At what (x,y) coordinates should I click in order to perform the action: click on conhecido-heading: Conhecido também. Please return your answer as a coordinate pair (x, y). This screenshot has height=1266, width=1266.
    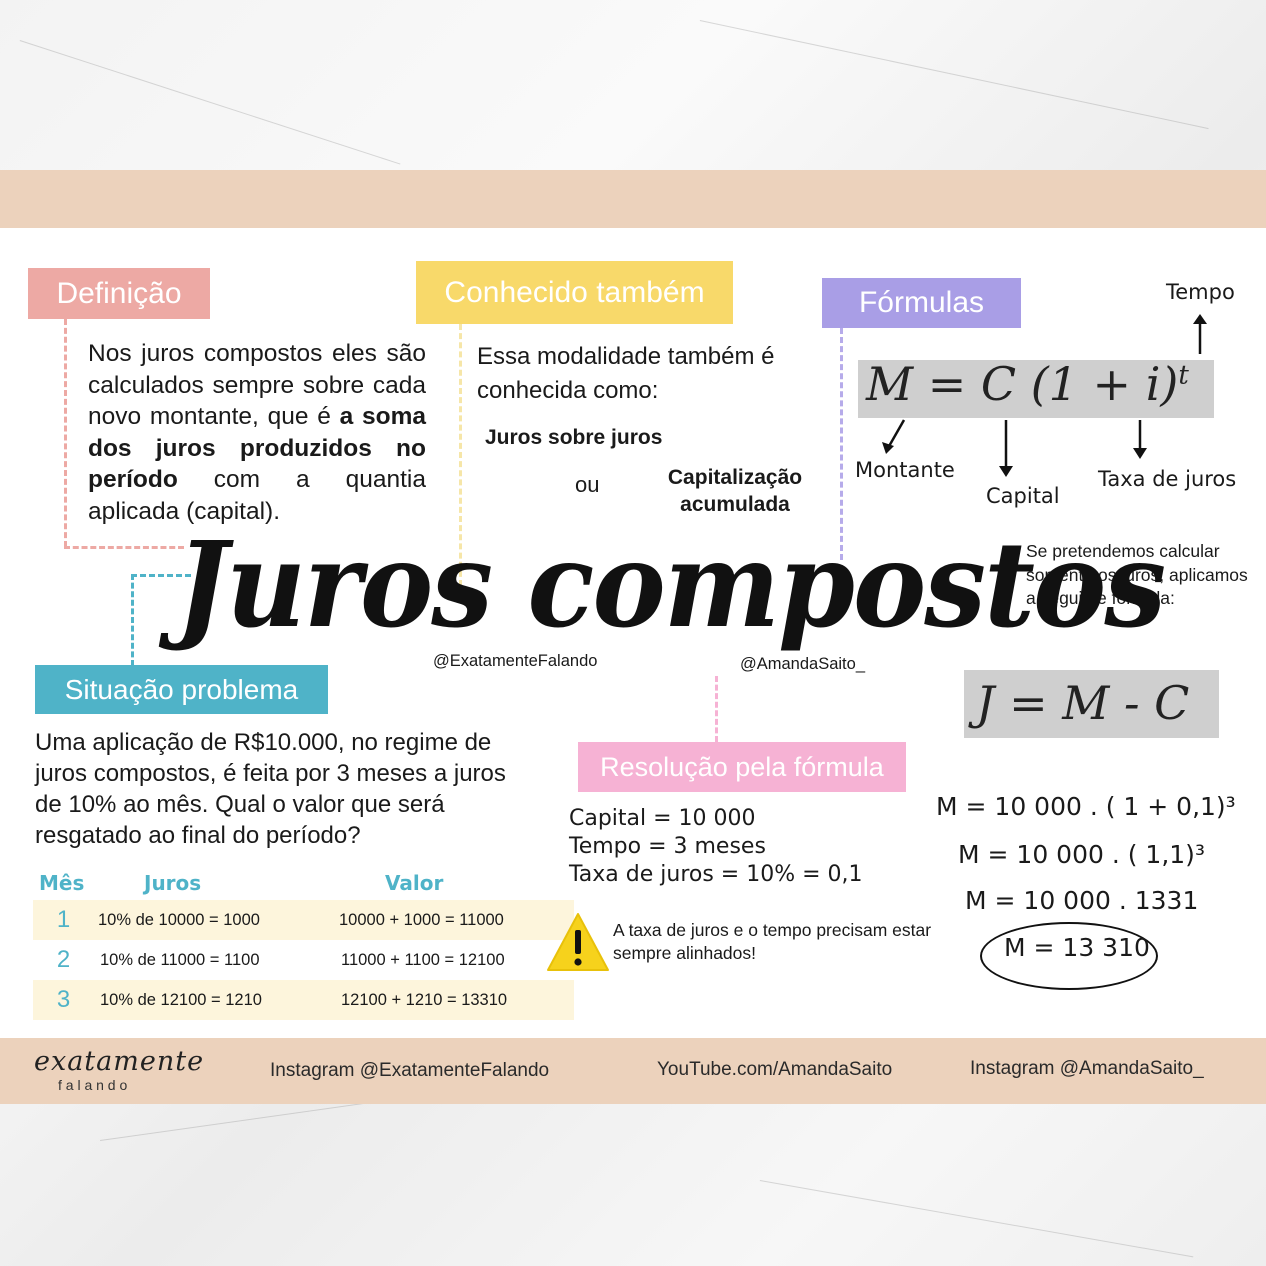
    Looking at the image, I should click on (574, 292).